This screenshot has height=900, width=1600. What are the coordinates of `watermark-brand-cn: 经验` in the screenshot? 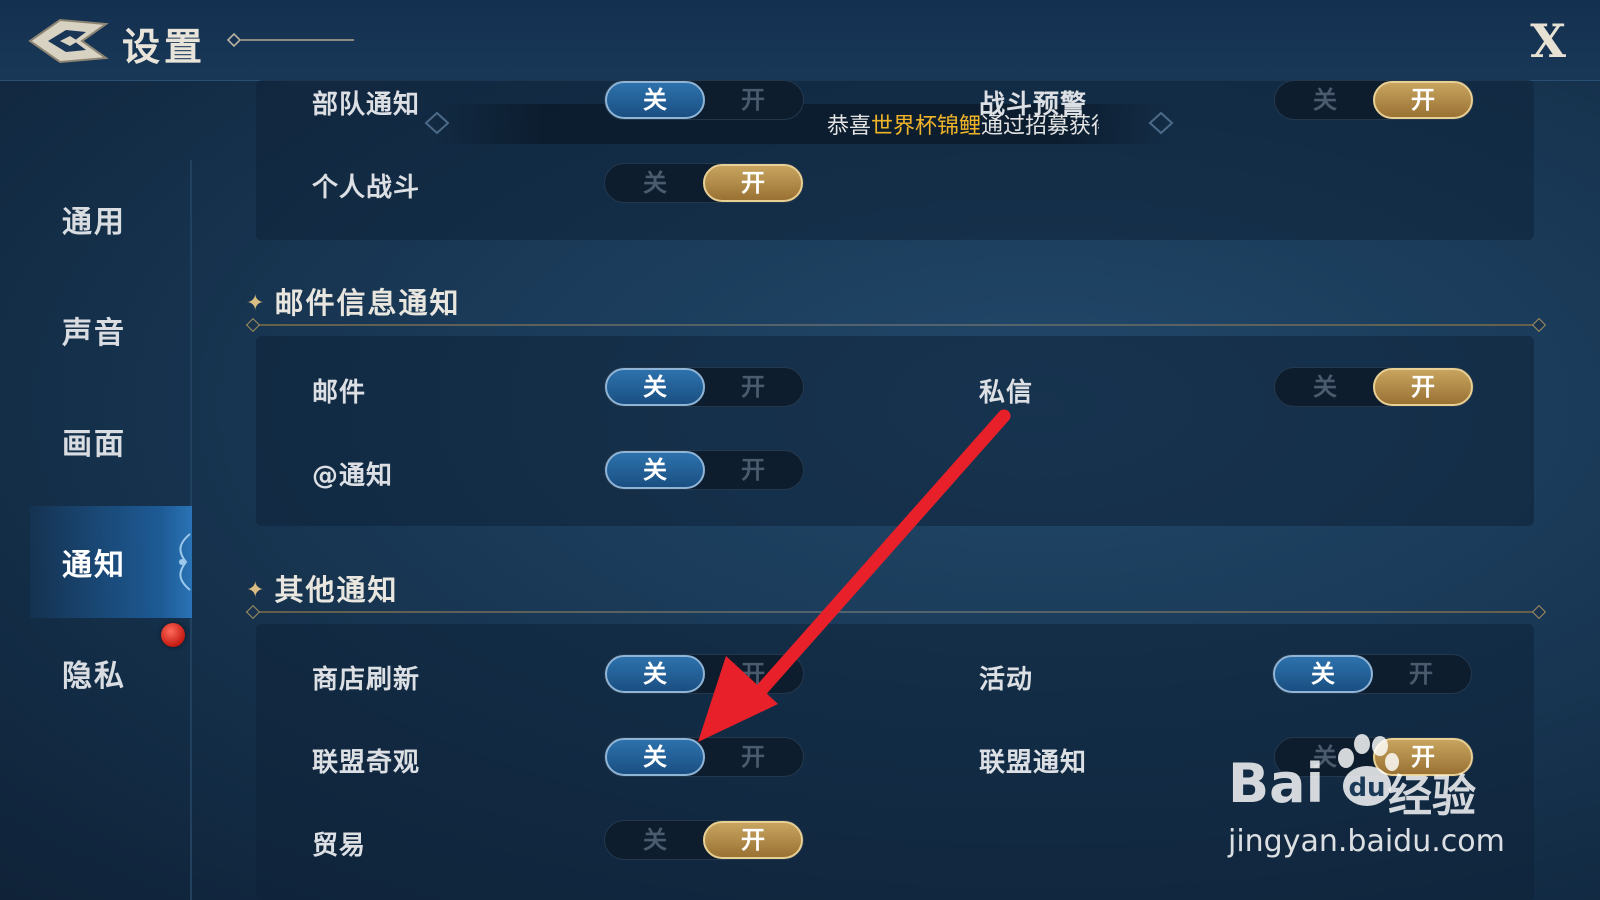 It's located at (1432, 796).